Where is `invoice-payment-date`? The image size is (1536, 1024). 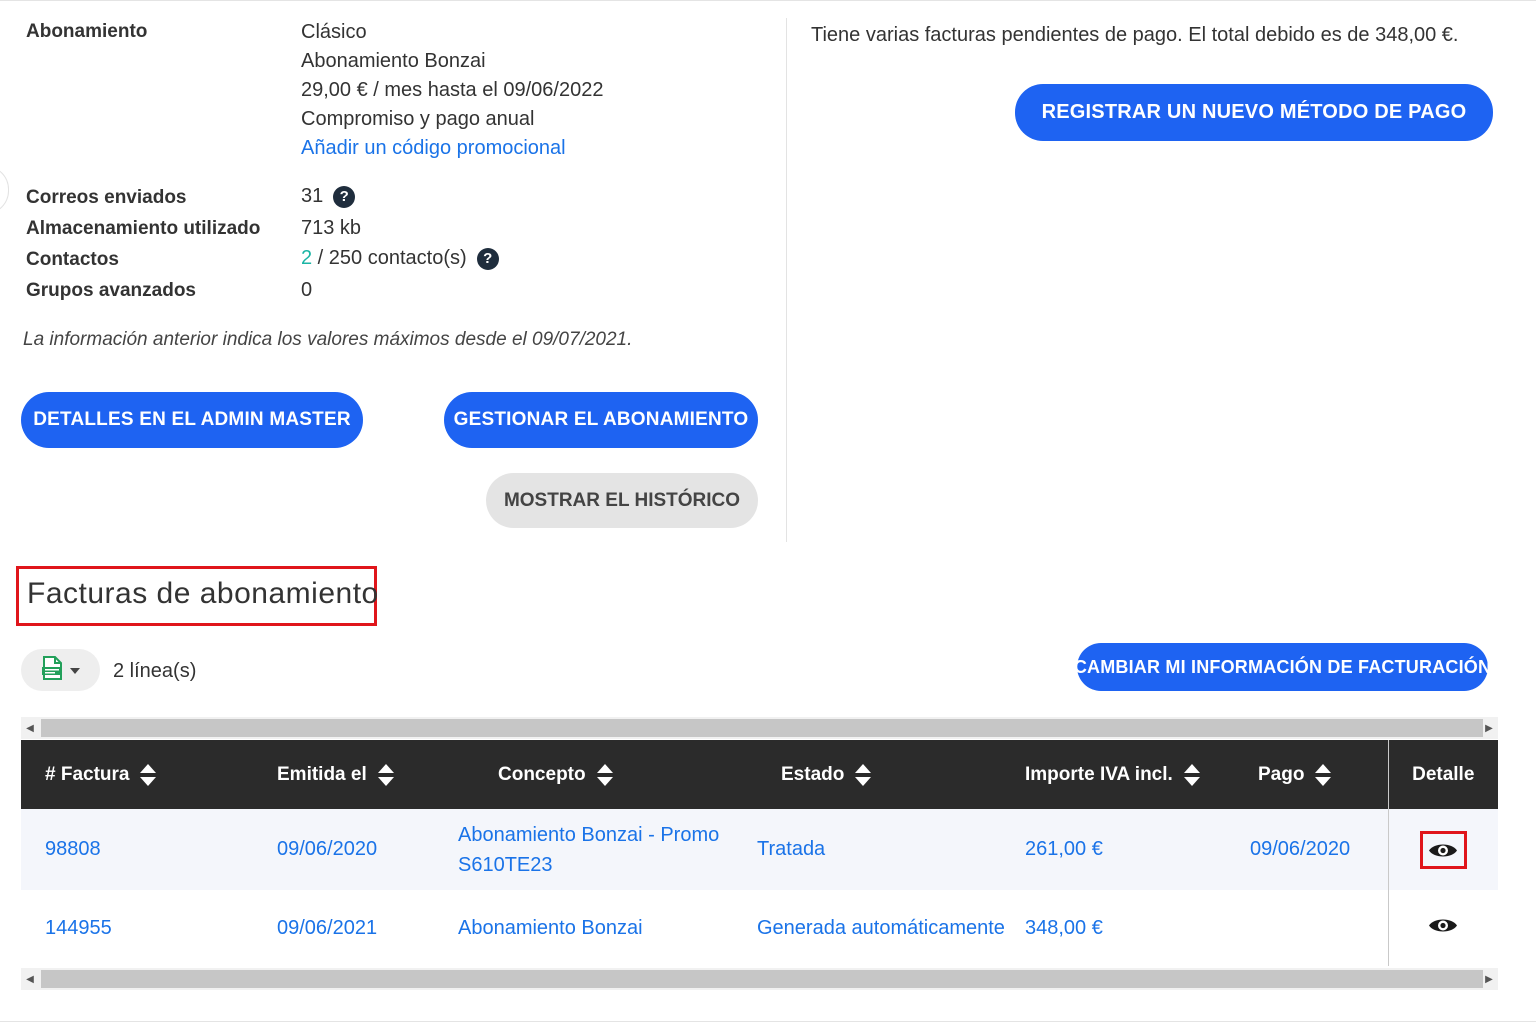 invoice-payment-date is located at coordinates (1314, 928).